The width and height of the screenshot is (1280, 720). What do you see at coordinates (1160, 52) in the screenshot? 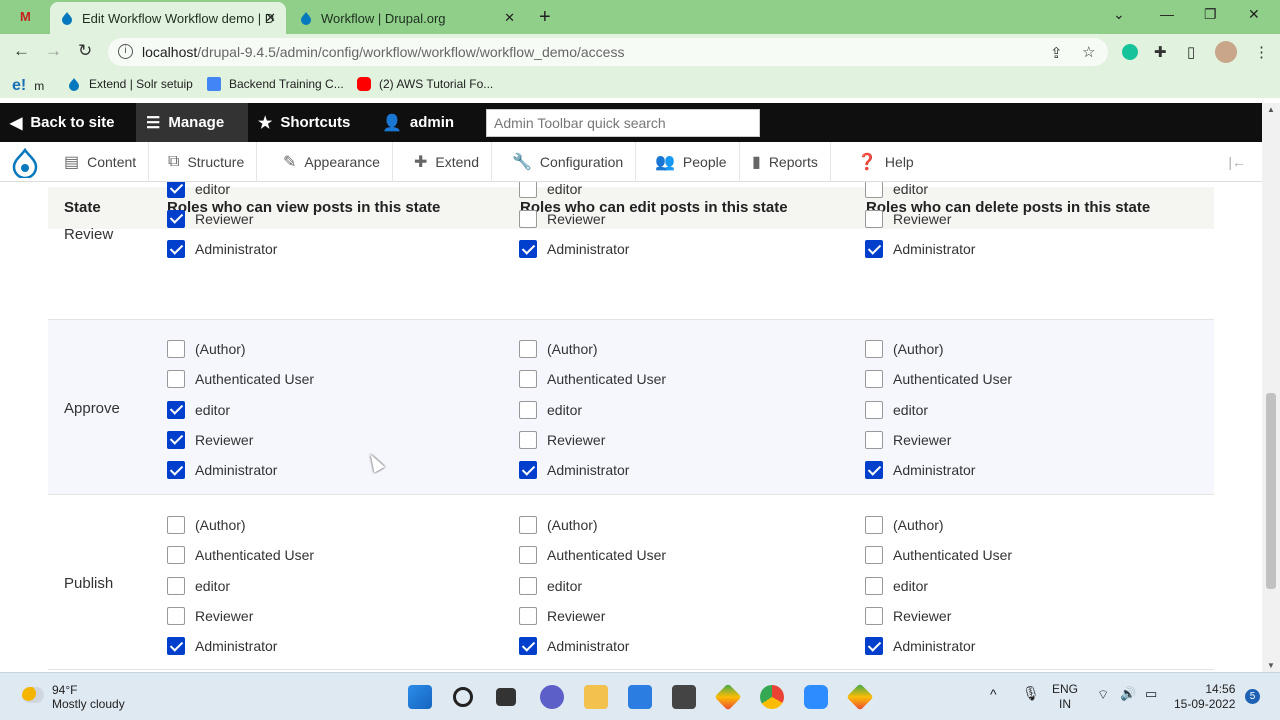
I see `extensions-puzzle-icon: ✚` at bounding box center [1160, 52].